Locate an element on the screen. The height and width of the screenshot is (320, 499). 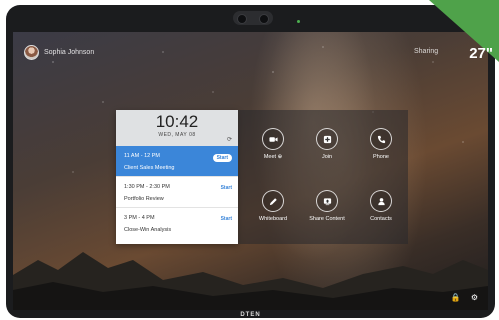
camera-bar is located at coordinates (253, 18).